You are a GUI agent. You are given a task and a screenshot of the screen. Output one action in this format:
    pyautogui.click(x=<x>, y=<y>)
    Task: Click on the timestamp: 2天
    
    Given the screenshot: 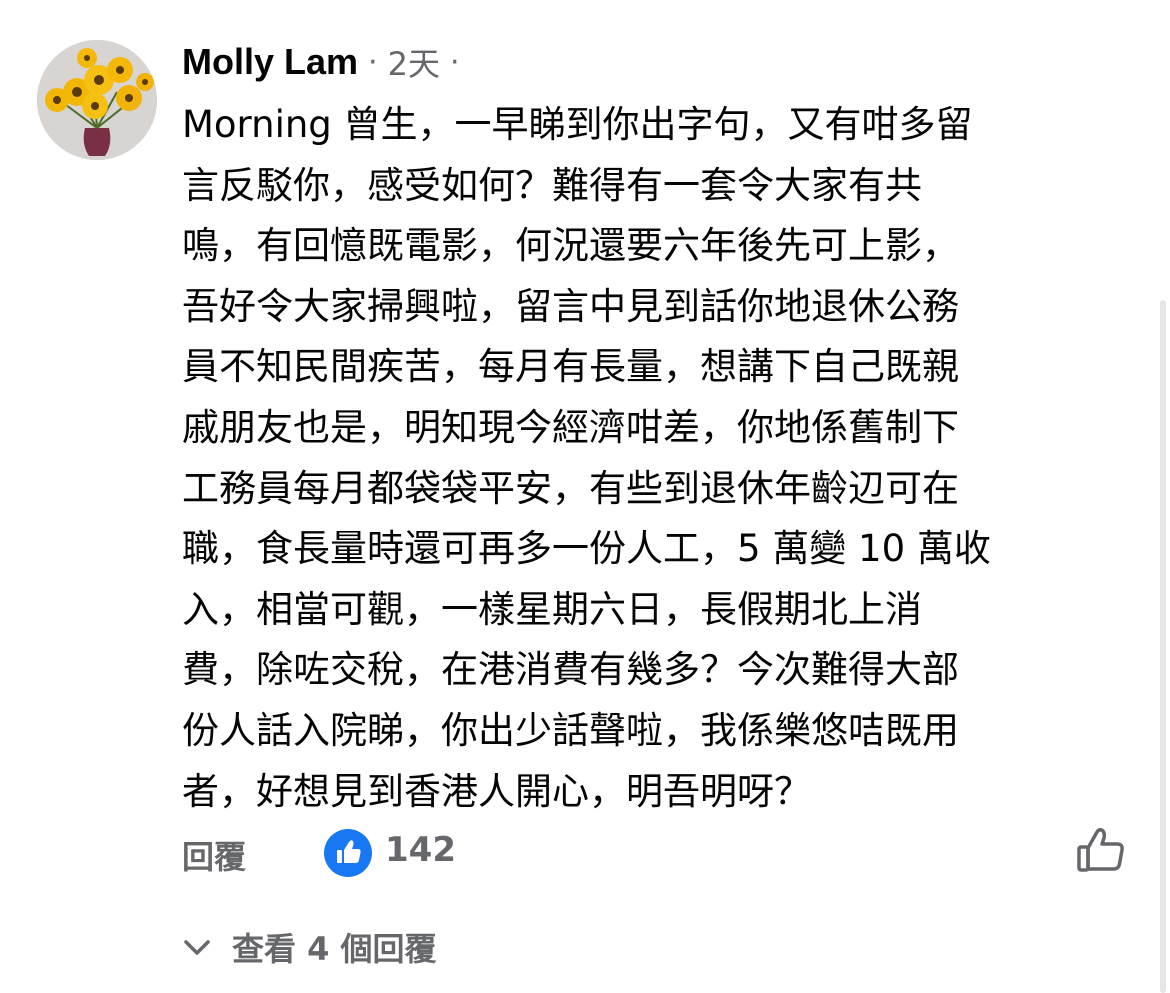 What is the action you would take?
    pyautogui.click(x=414, y=62)
    